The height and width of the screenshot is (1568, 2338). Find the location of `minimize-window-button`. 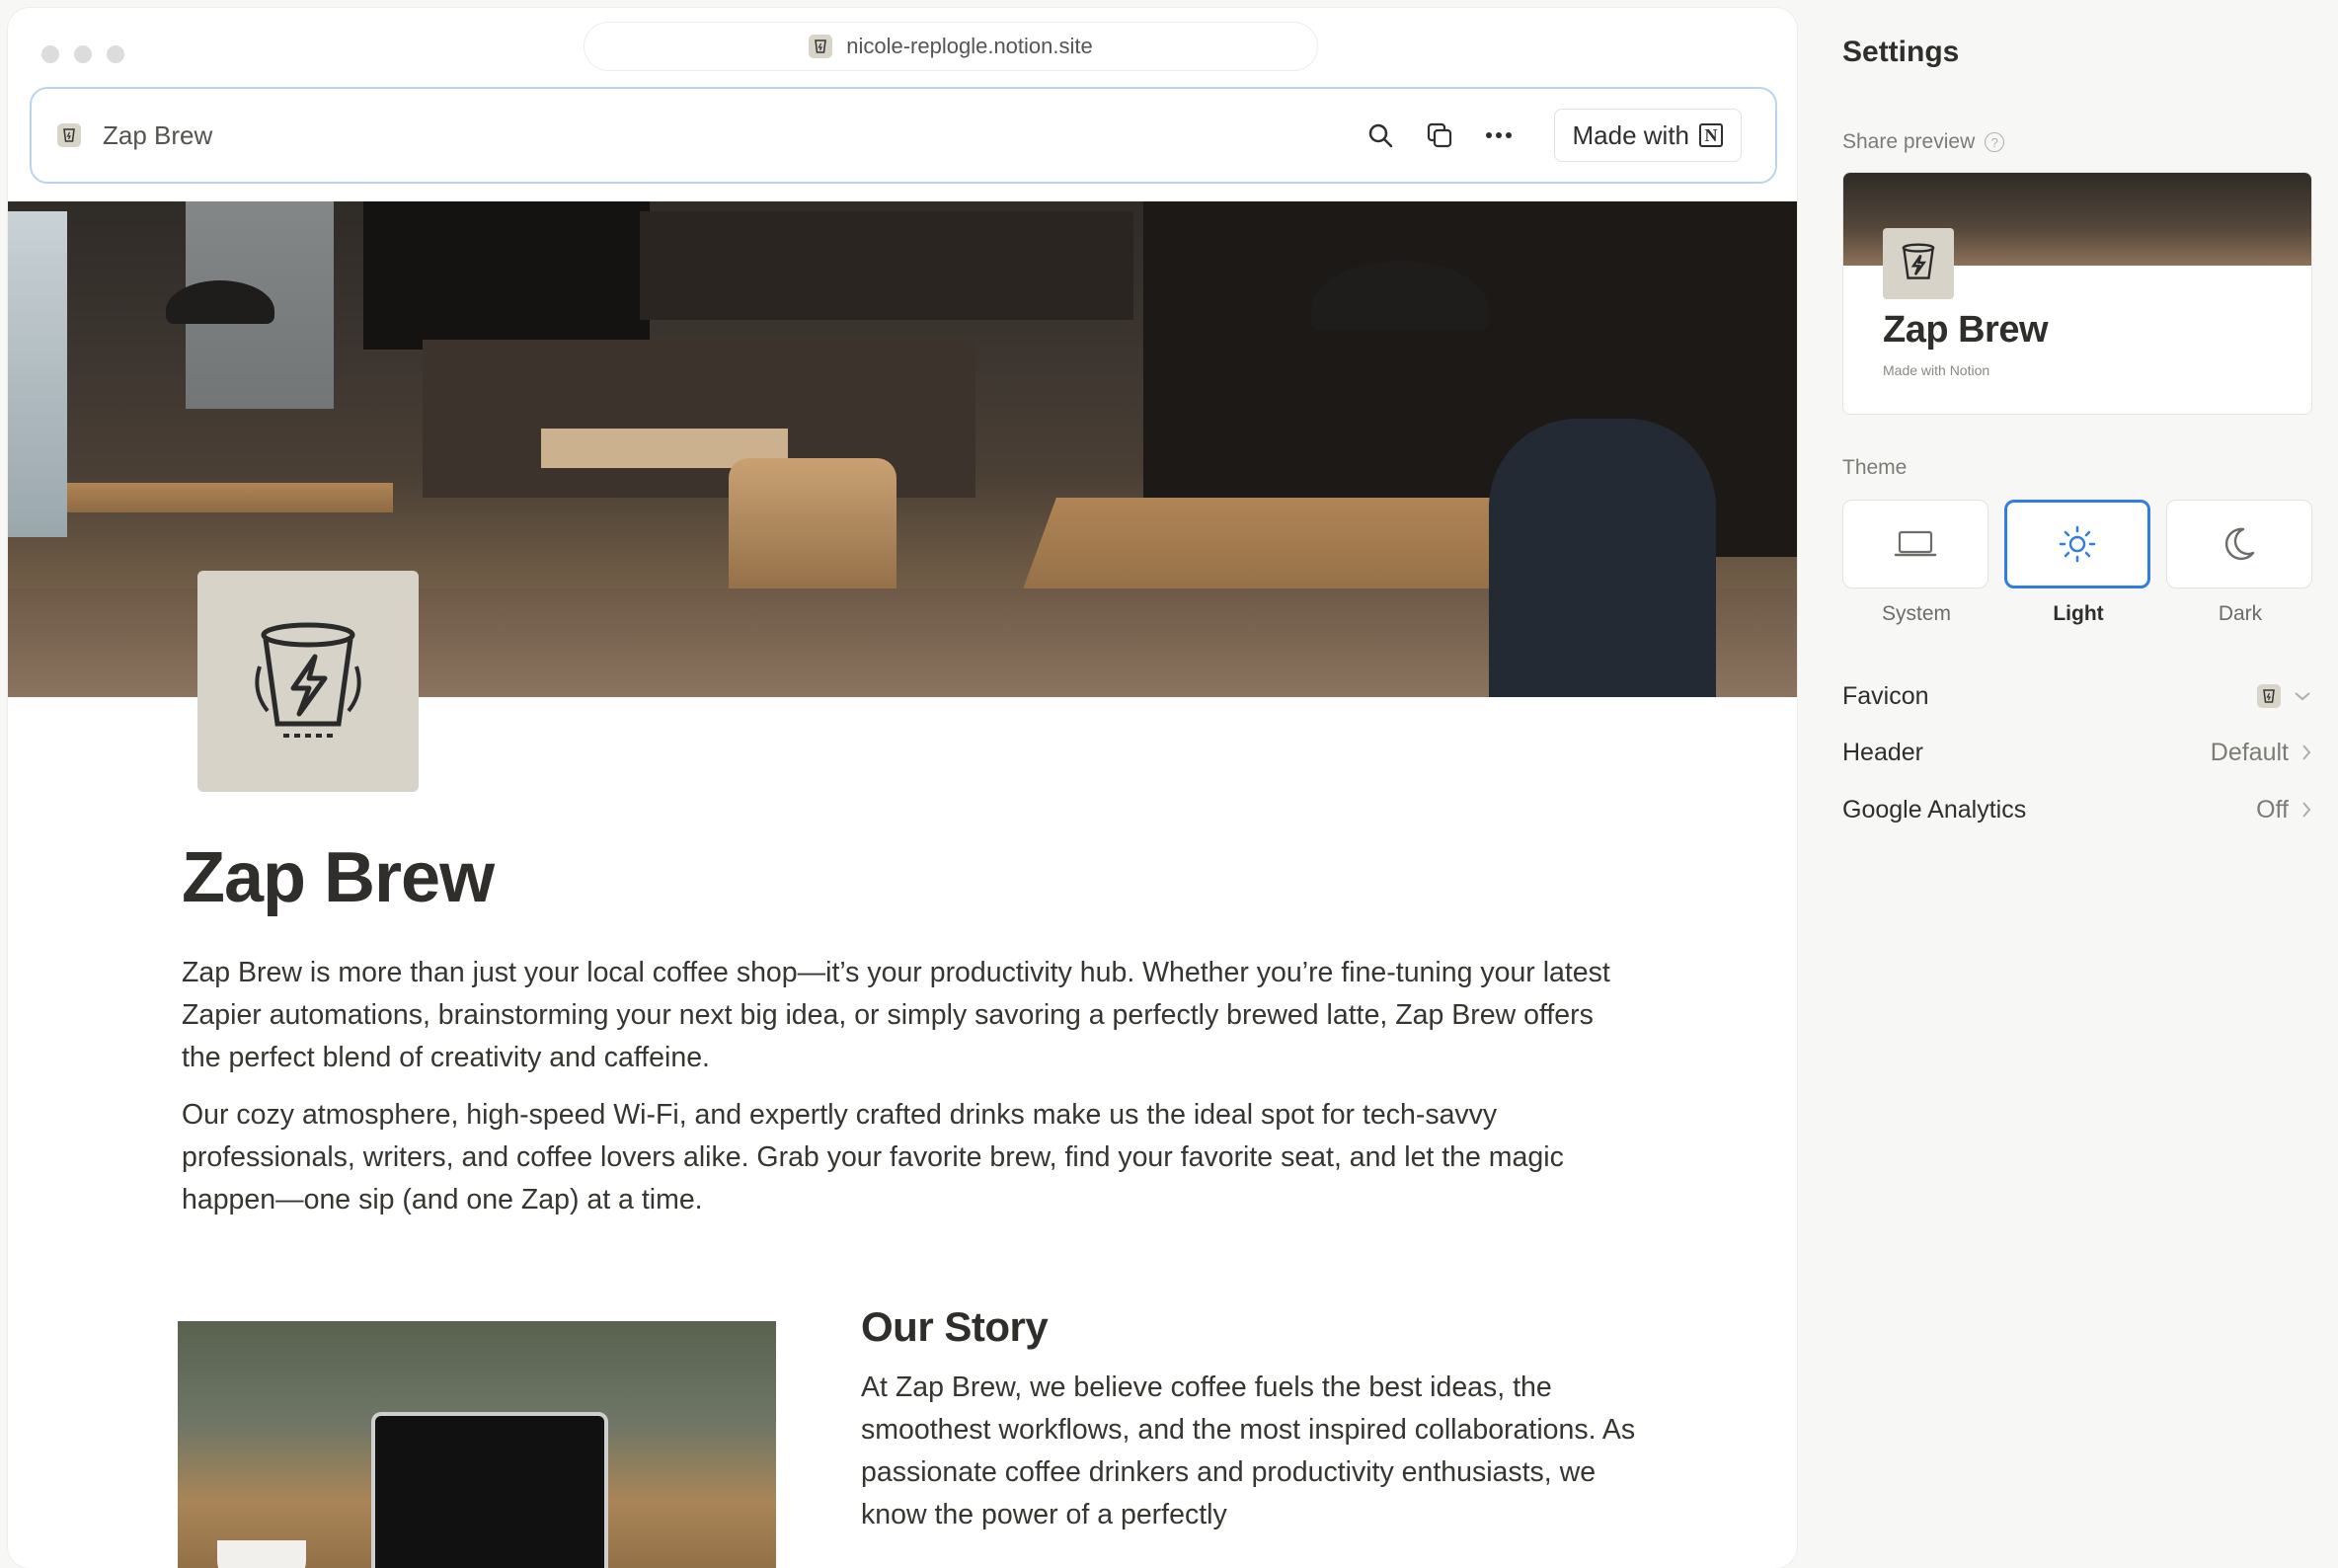

minimize-window-button is located at coordinates (83, 54).